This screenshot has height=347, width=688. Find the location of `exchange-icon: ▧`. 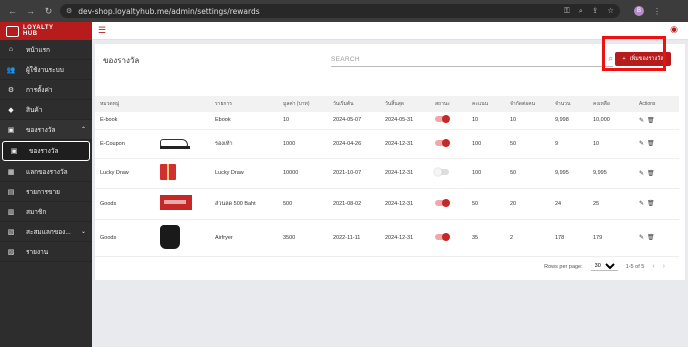

exchange-icon: ▧ is located at coordinates (11, 232).